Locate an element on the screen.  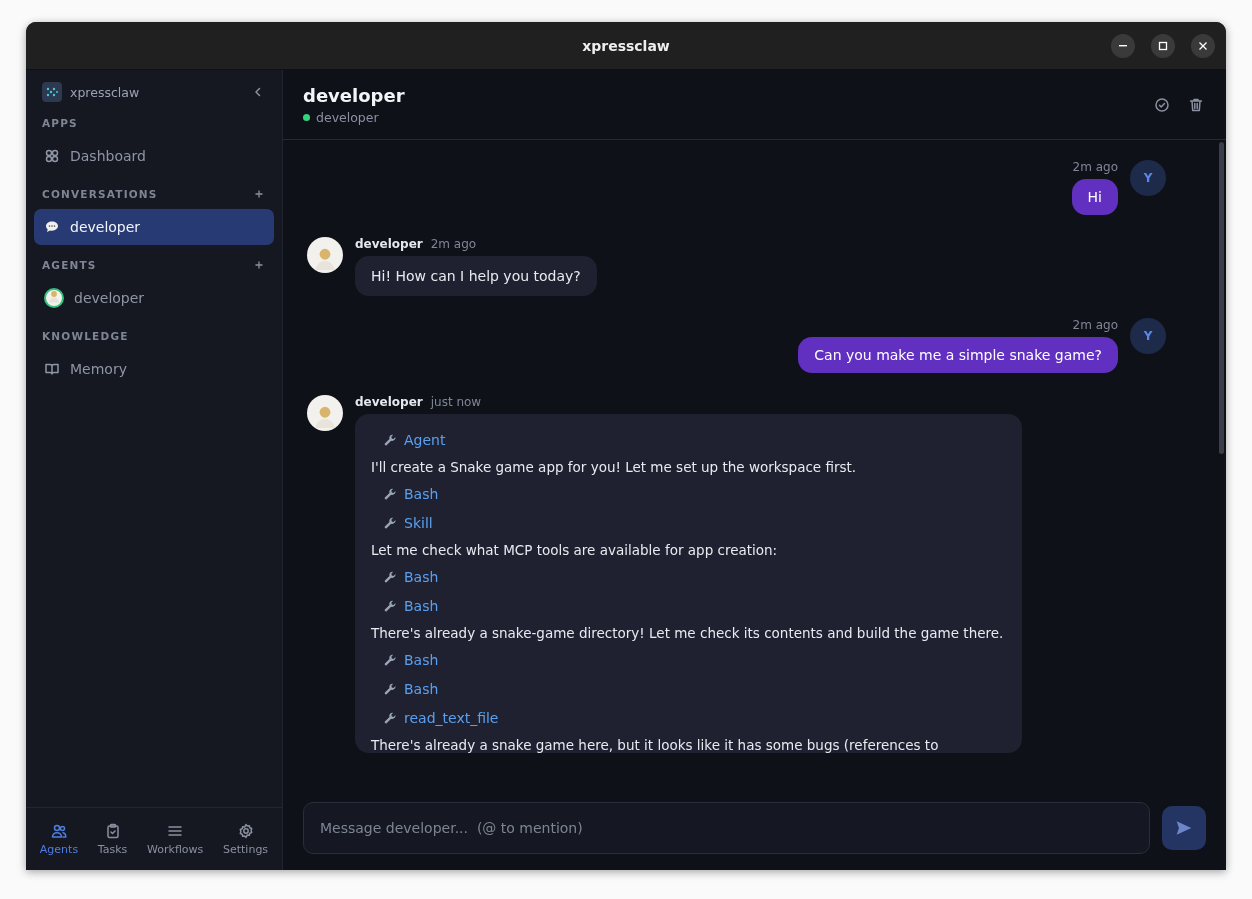
nav-tab: Tasks is located at coordinates (112, 839).